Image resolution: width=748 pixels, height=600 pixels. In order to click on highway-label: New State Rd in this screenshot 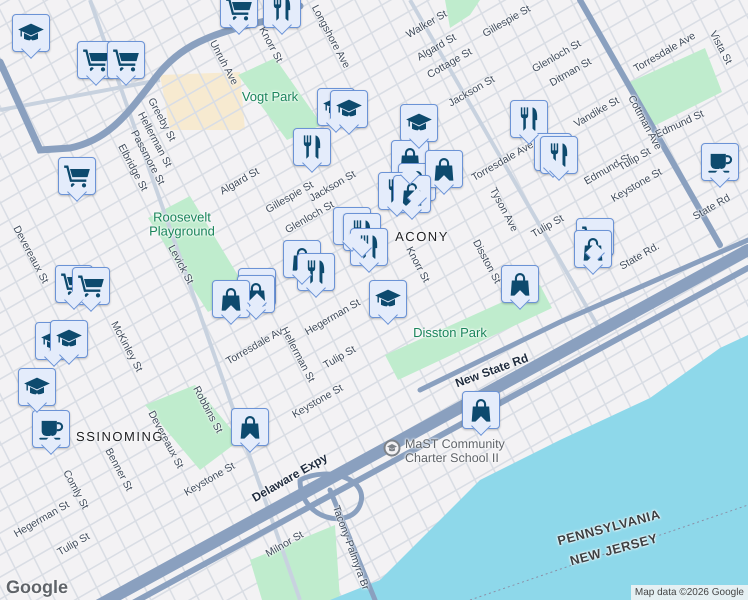, I will do `click(492, 371)`.